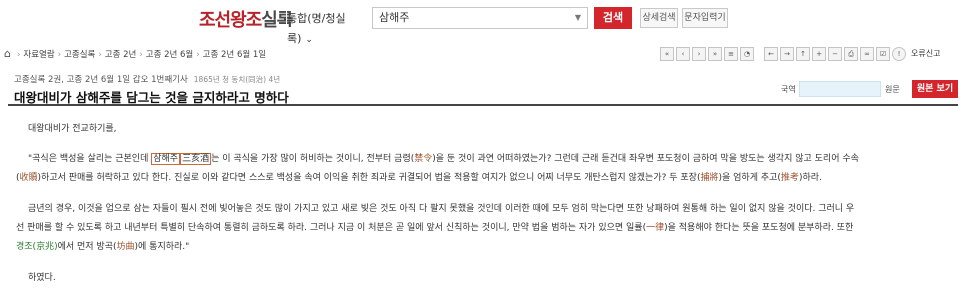 The image size is (966, 294). Describe the element at coordinates (789, 178) in the screenshot. I see `hanja-annotation: 推考` at that location.